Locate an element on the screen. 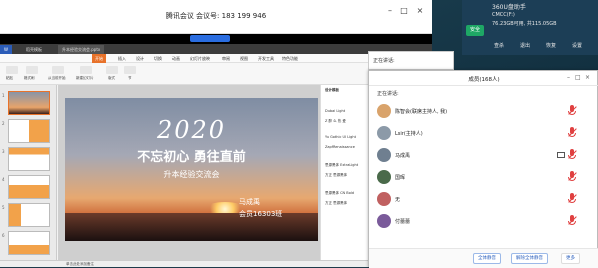  participant-row: 付蕾蕾 is located at coordinates (483, 222).